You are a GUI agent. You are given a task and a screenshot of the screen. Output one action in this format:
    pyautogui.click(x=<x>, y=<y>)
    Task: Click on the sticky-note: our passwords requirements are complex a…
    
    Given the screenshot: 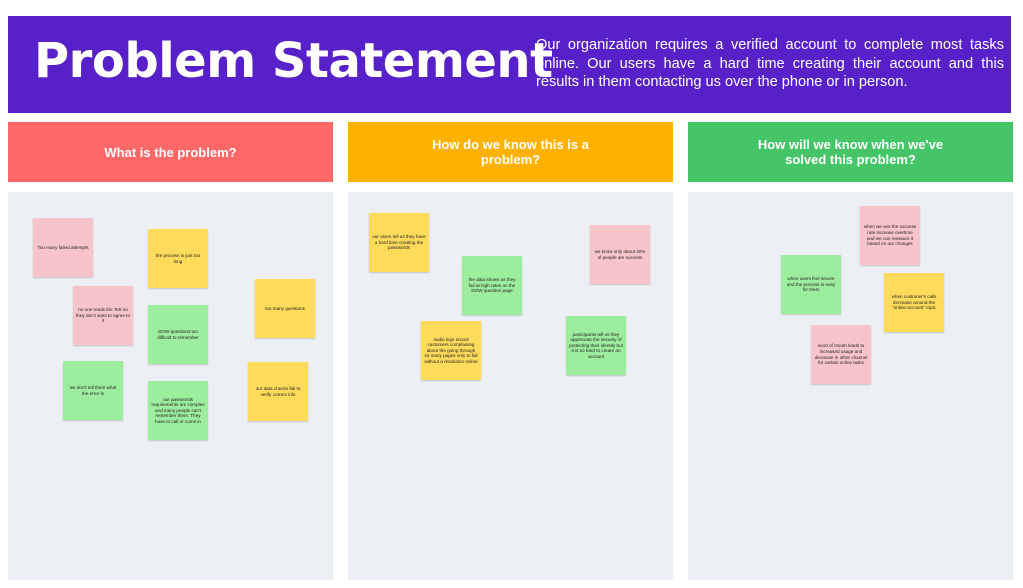 What is the action you would take?
    pyautogui.click(x=178, y=410)
    